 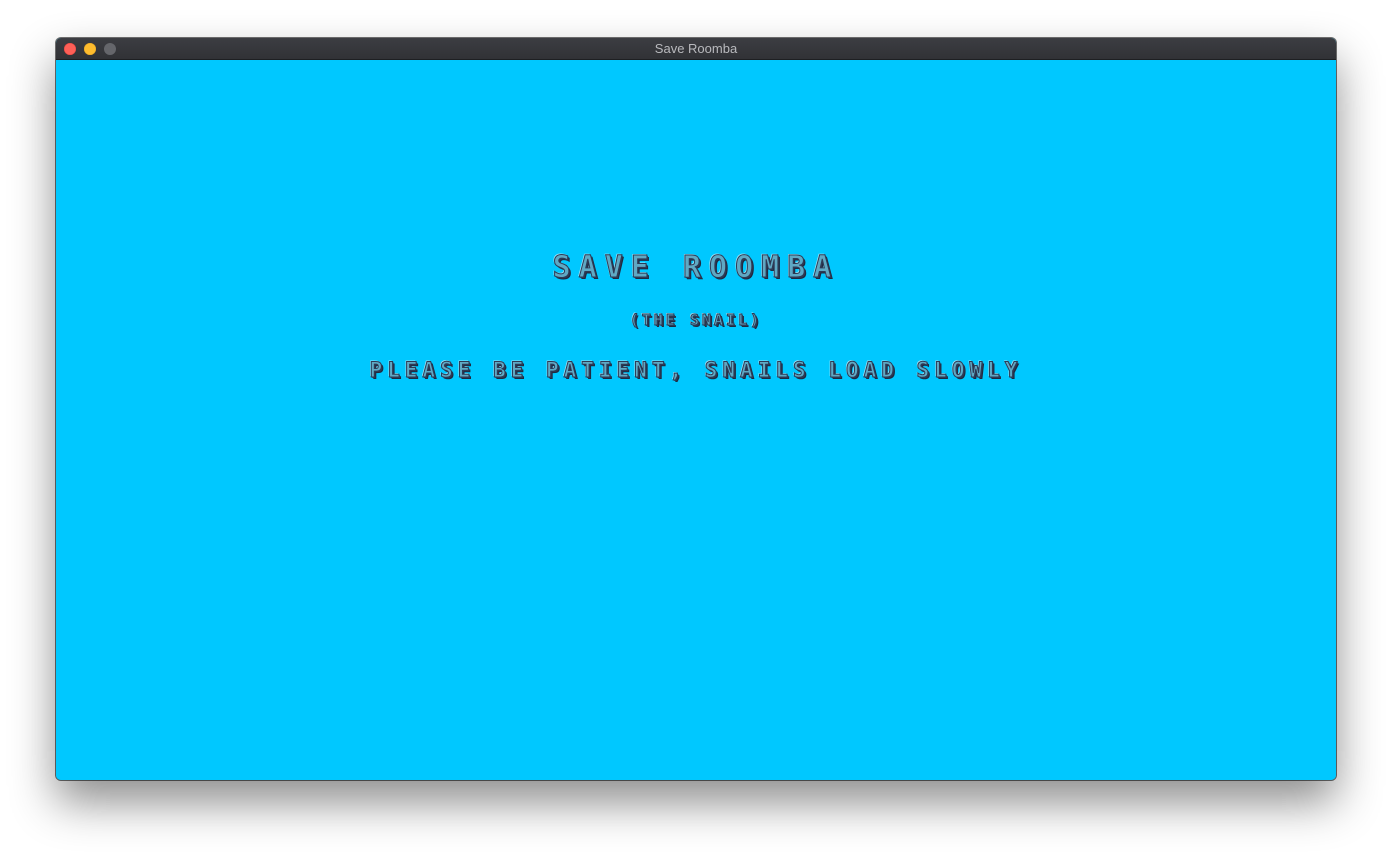 I want to click on loading-message: Please be patient, snails load slowly, so click(x=696, y=370).